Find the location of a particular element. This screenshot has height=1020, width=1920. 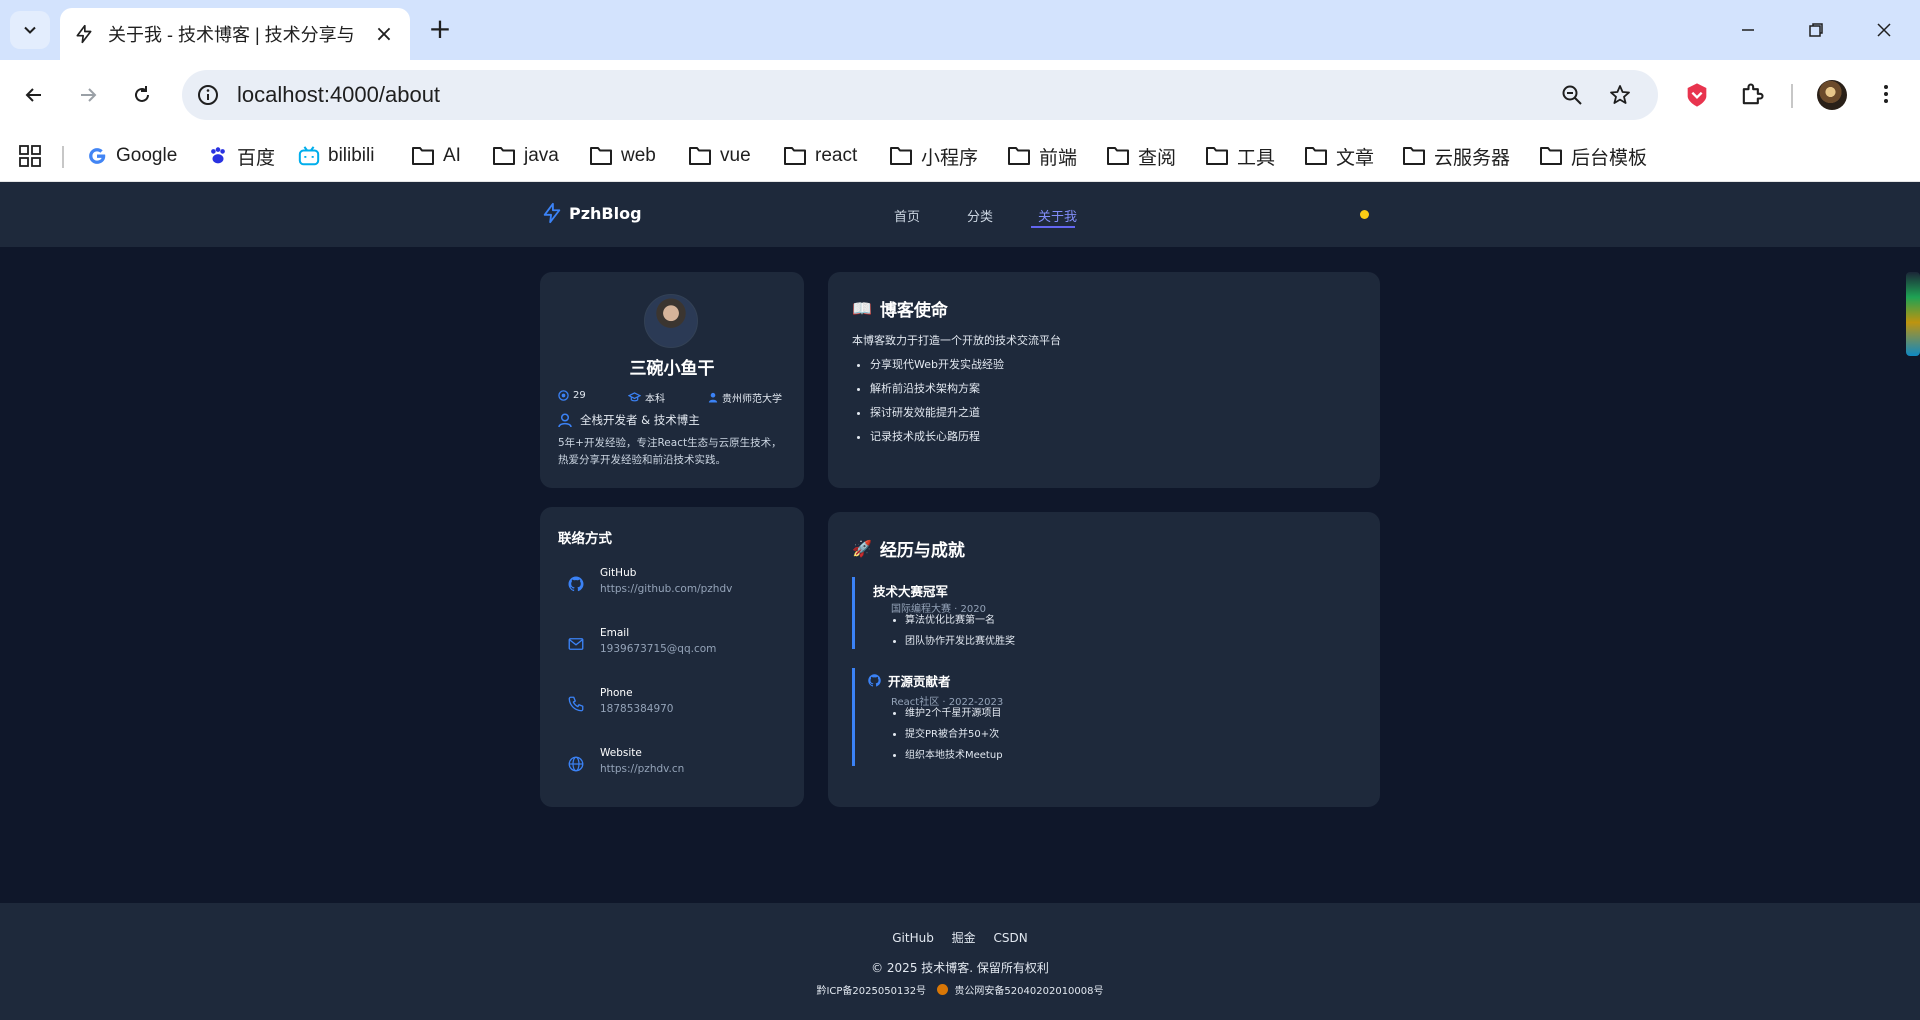

site-logo: PzhBlog is located at coordinates (591, 213).